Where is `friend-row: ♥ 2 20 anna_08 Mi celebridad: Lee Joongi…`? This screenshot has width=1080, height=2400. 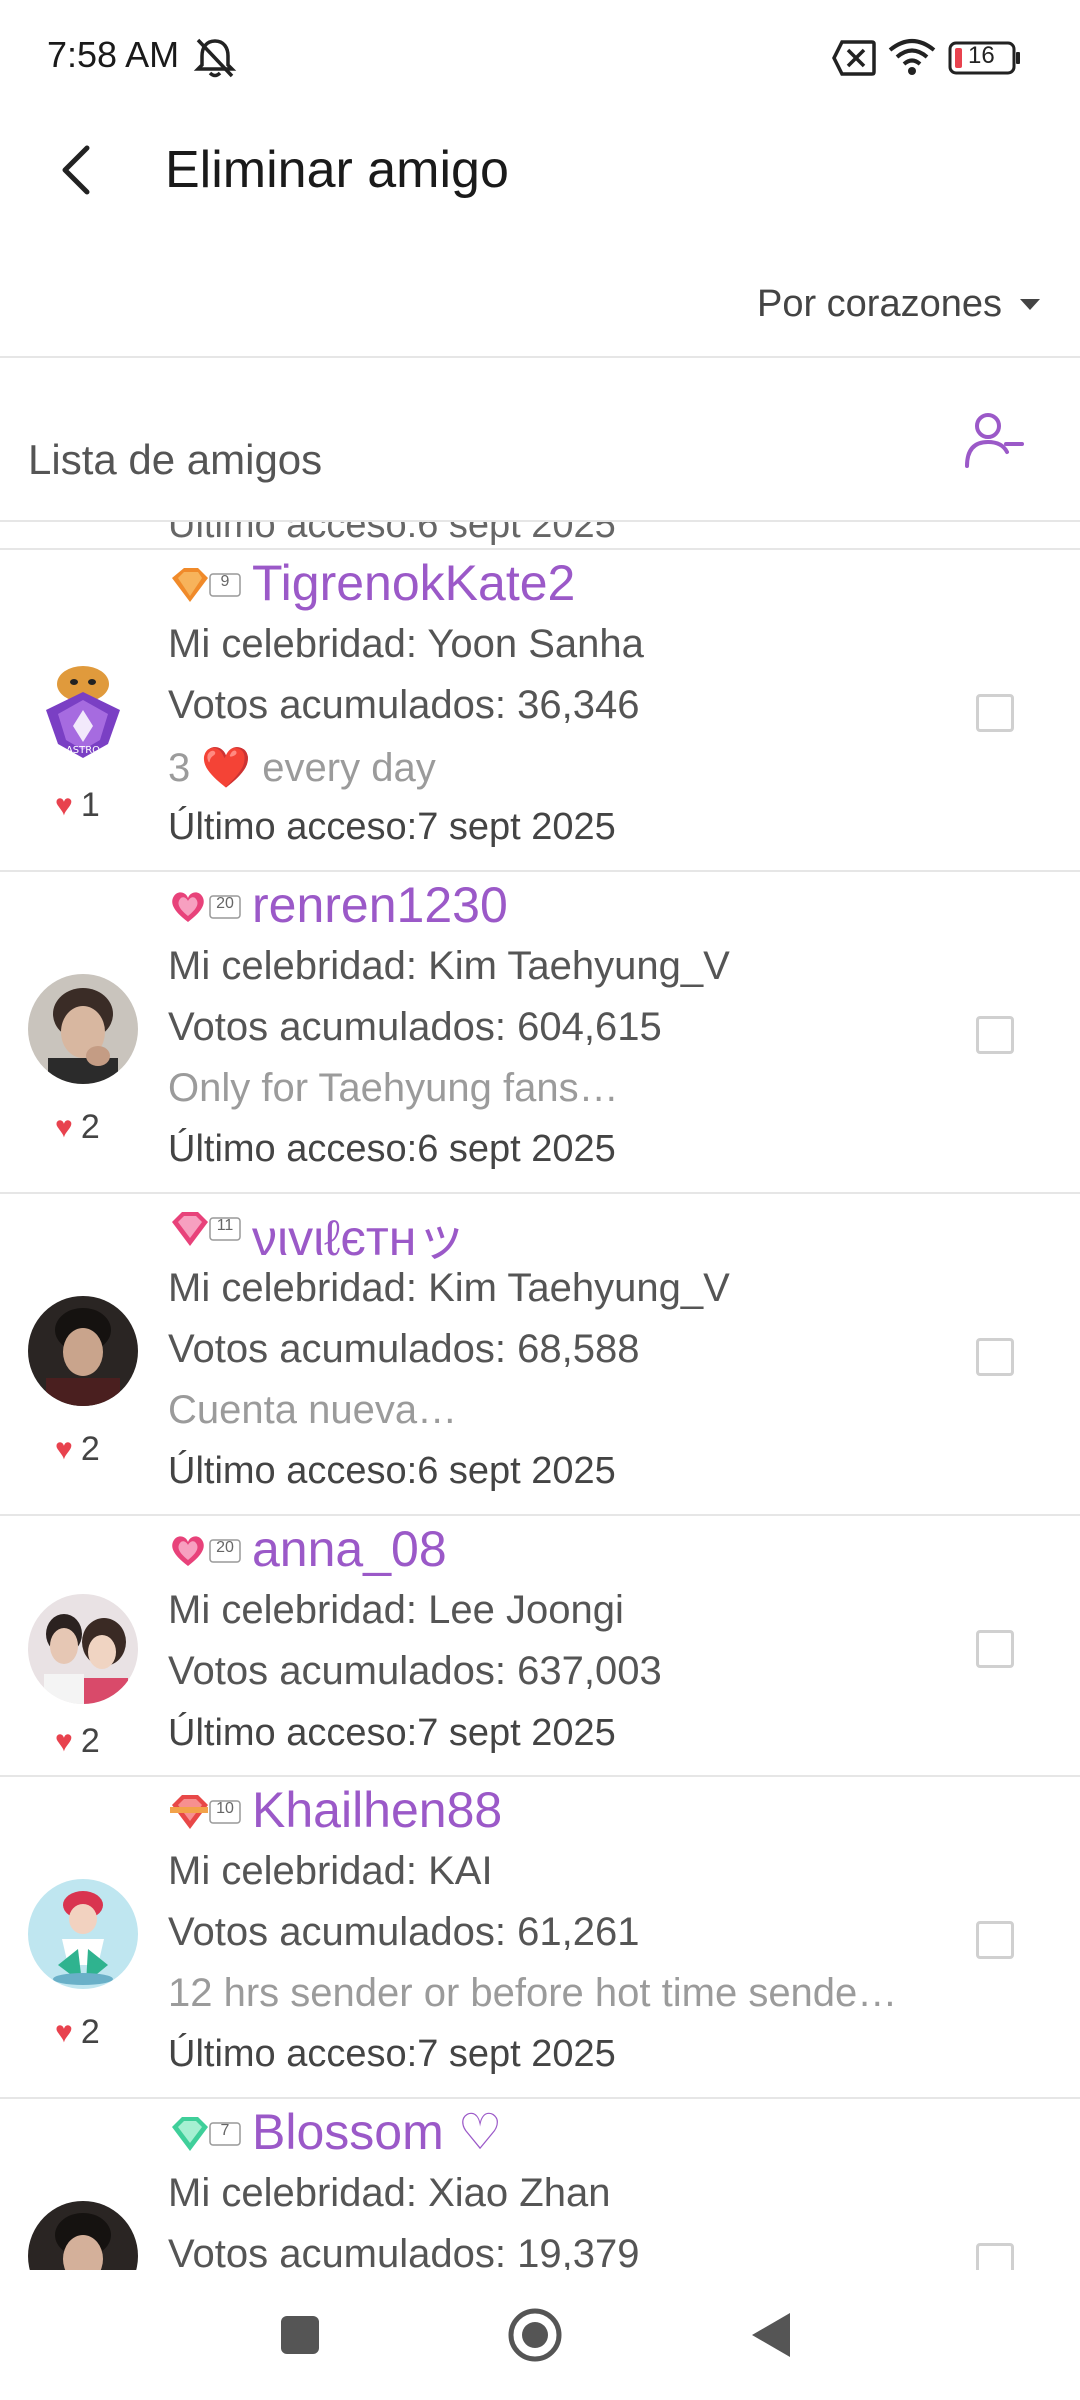
friend-row: ♥ 2 20 anna_08 Mi celebridad: Lee Joongi… is located at coordinates (540, 1646).